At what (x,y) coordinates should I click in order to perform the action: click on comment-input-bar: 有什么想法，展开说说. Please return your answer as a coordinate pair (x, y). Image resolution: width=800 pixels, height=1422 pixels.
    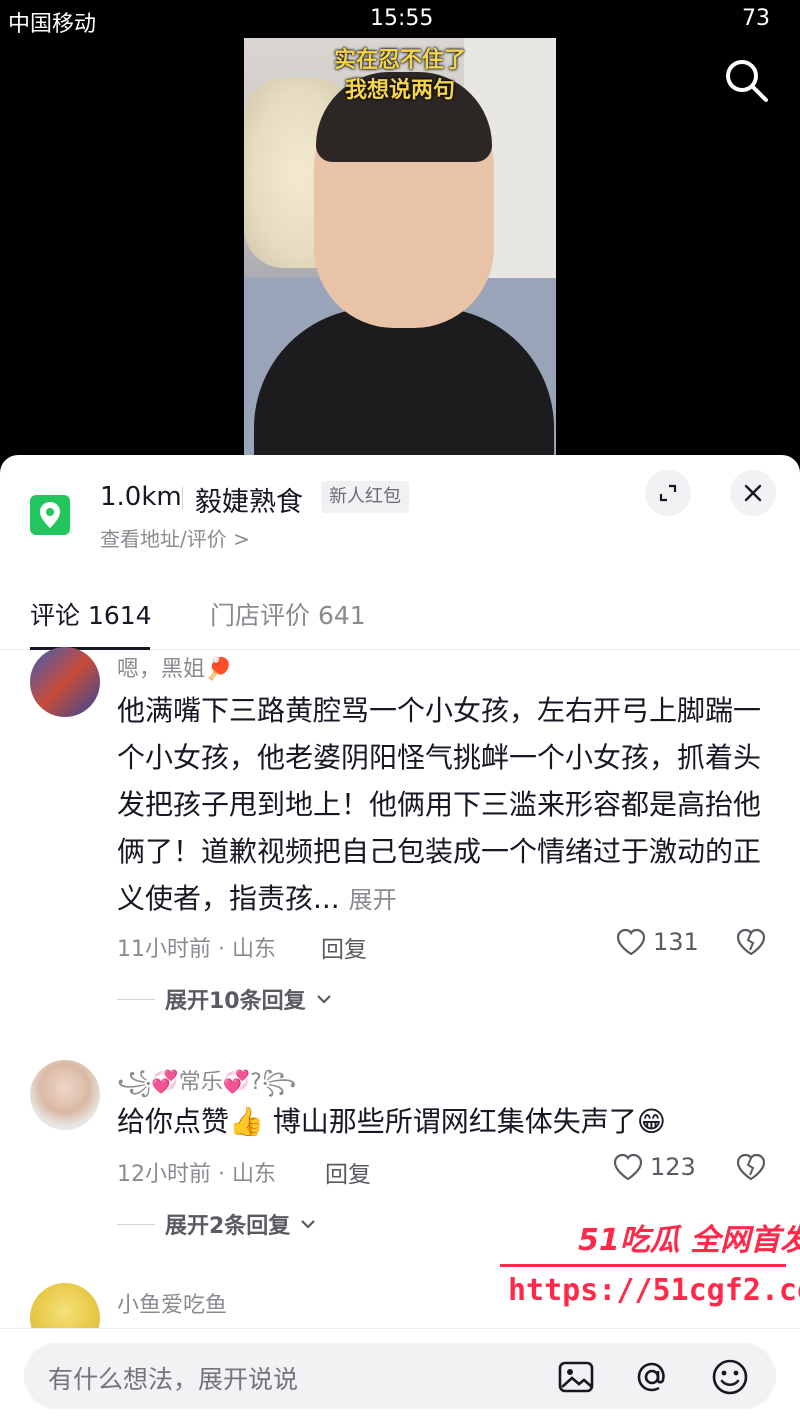
    Looking at the image, I should click on (400, 1375).